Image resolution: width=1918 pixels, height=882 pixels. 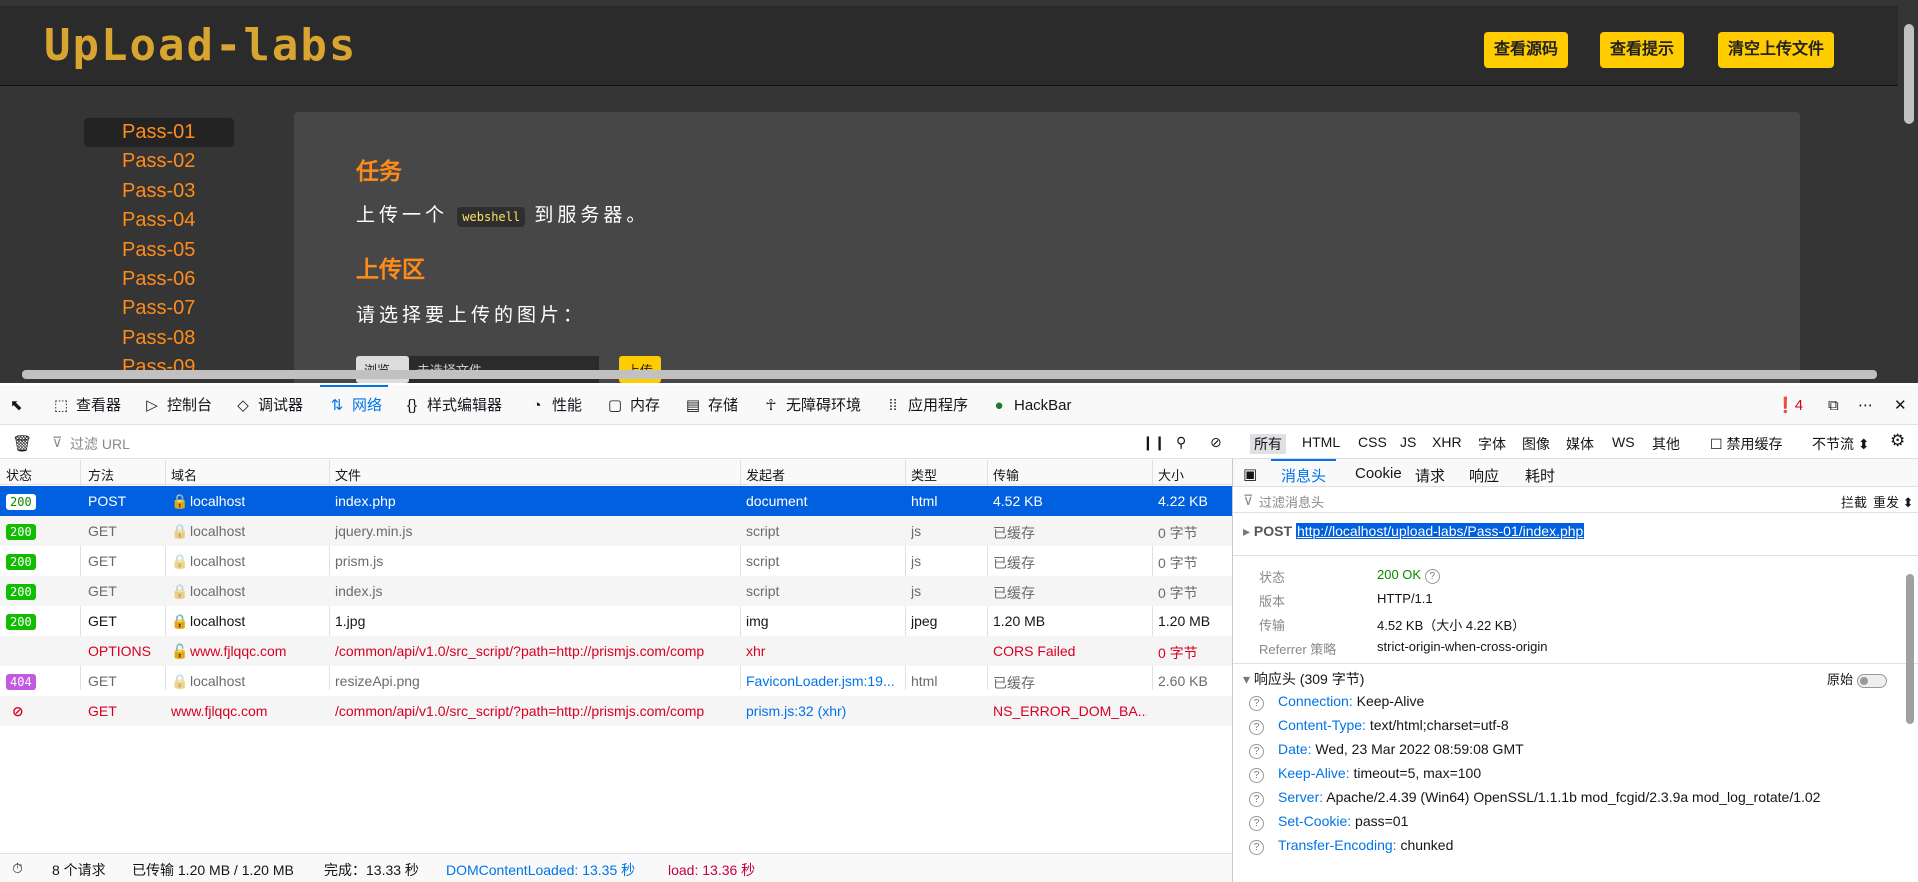 What do you see at coordinates (1623, 442) in the screenshot?
I see `filter-ws: WS` at bounding box center [1623, 442].